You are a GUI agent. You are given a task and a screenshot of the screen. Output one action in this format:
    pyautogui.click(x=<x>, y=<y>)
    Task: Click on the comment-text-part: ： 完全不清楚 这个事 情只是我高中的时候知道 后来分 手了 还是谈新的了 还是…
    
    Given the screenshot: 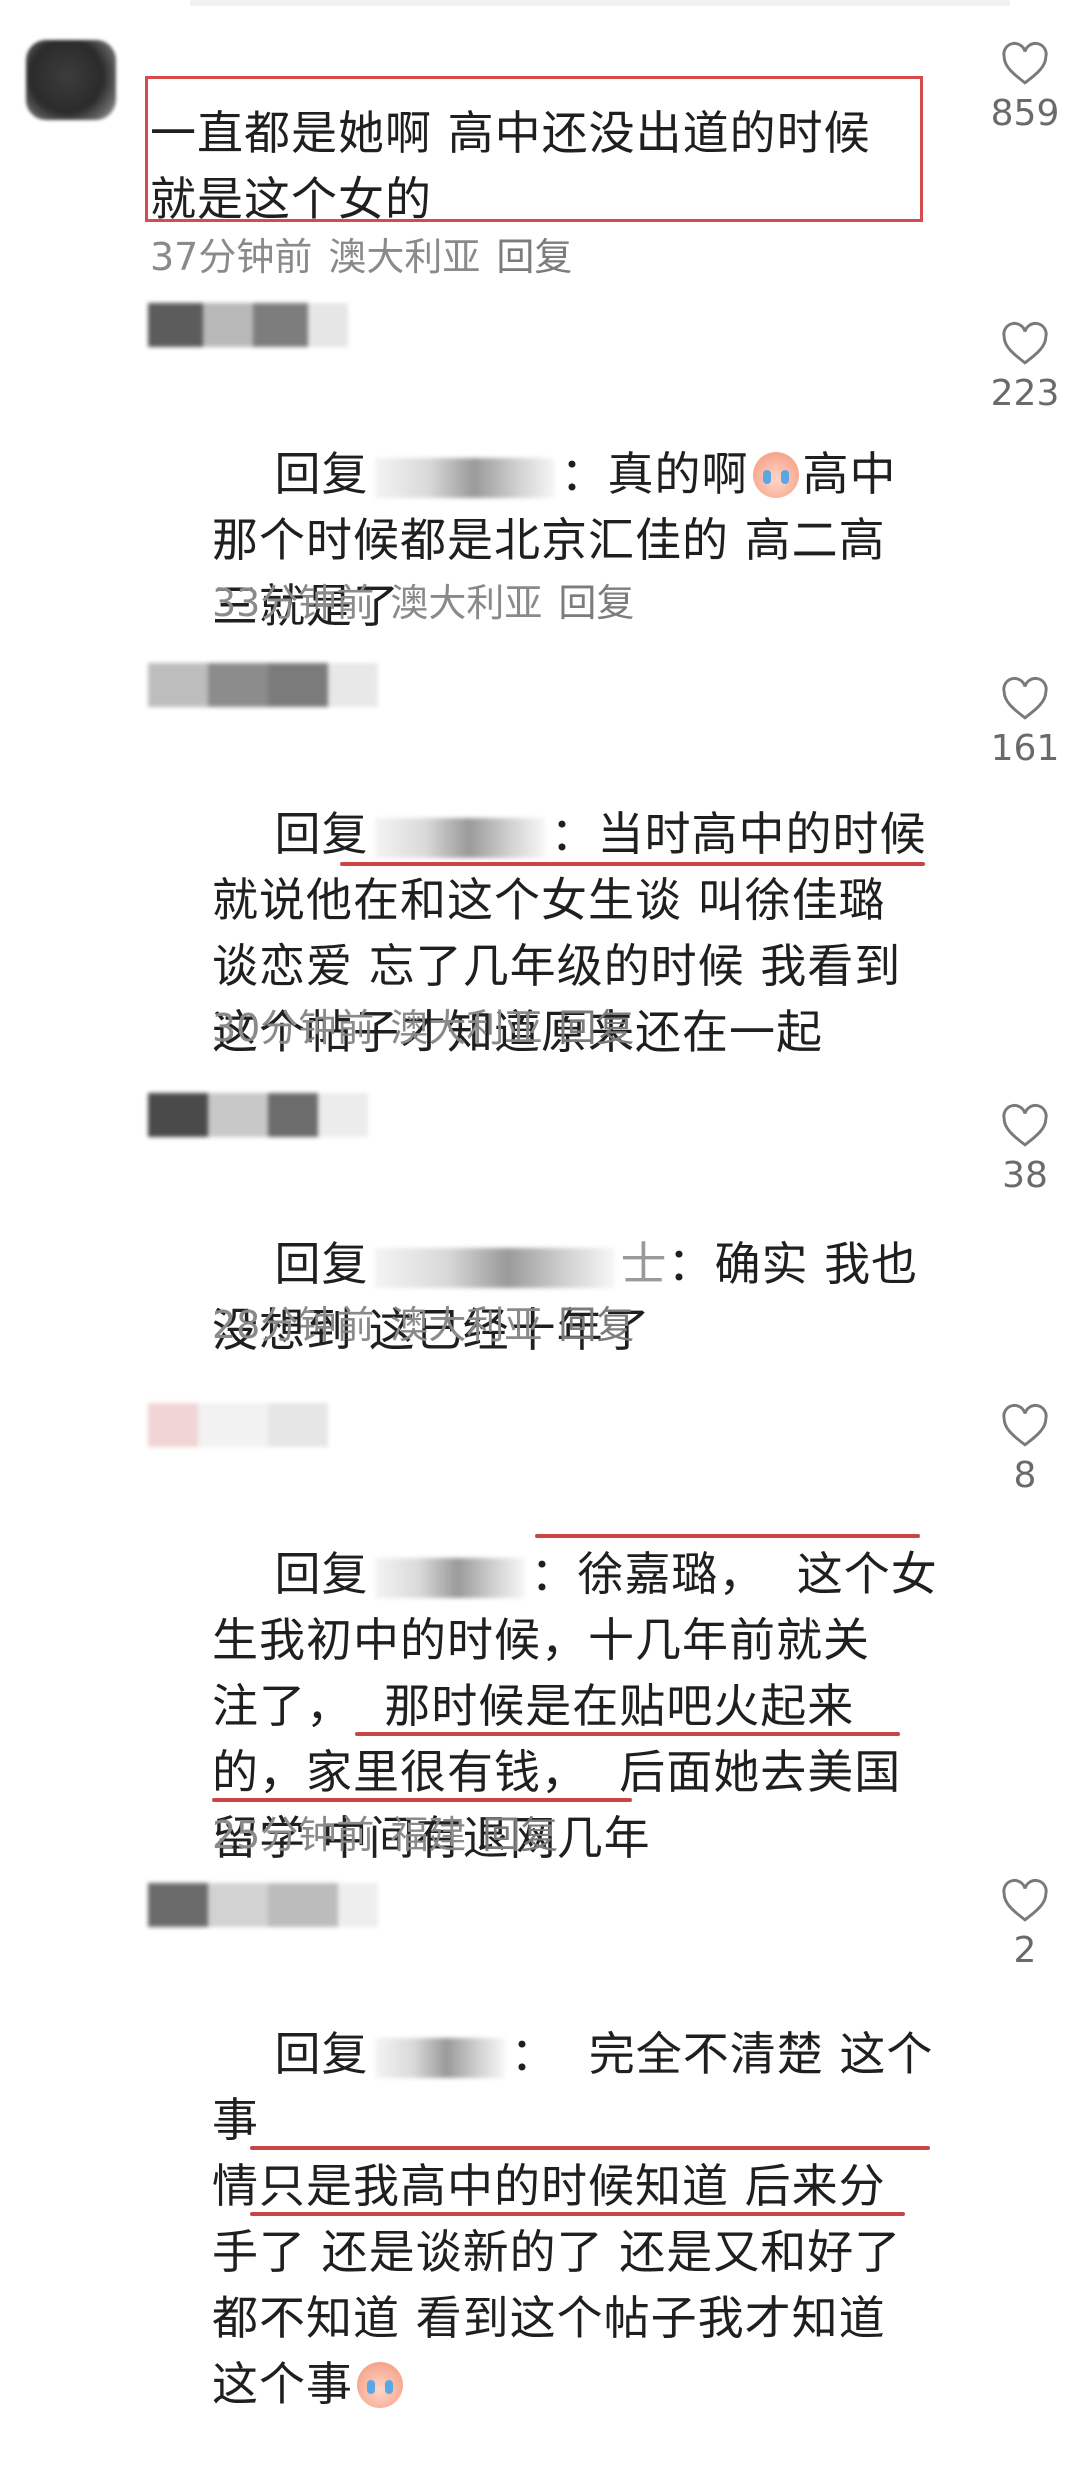 What is the action you would take?
    pyautogui.click(x=573, y=2219)
    